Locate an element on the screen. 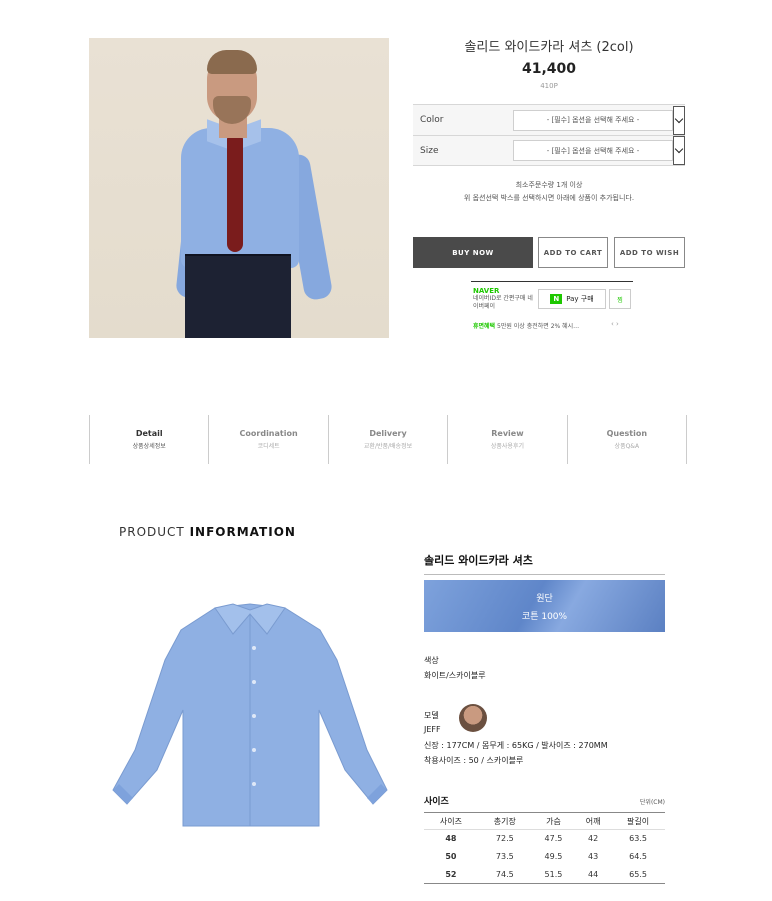 The height and width of the screenshot is (901, 772). naver-pay-button: N Pay 구매 is located at coordinates (572, 299).